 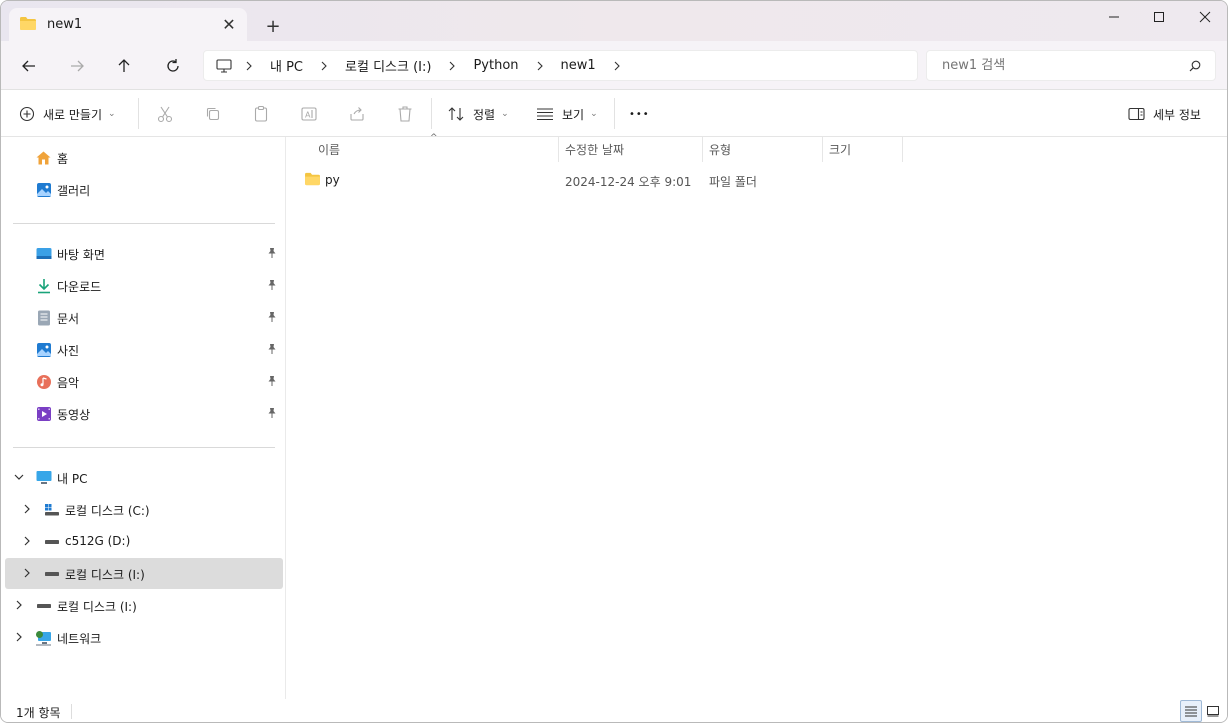 I want to click on large-icons-view-button, so click(x=1213, y=711).